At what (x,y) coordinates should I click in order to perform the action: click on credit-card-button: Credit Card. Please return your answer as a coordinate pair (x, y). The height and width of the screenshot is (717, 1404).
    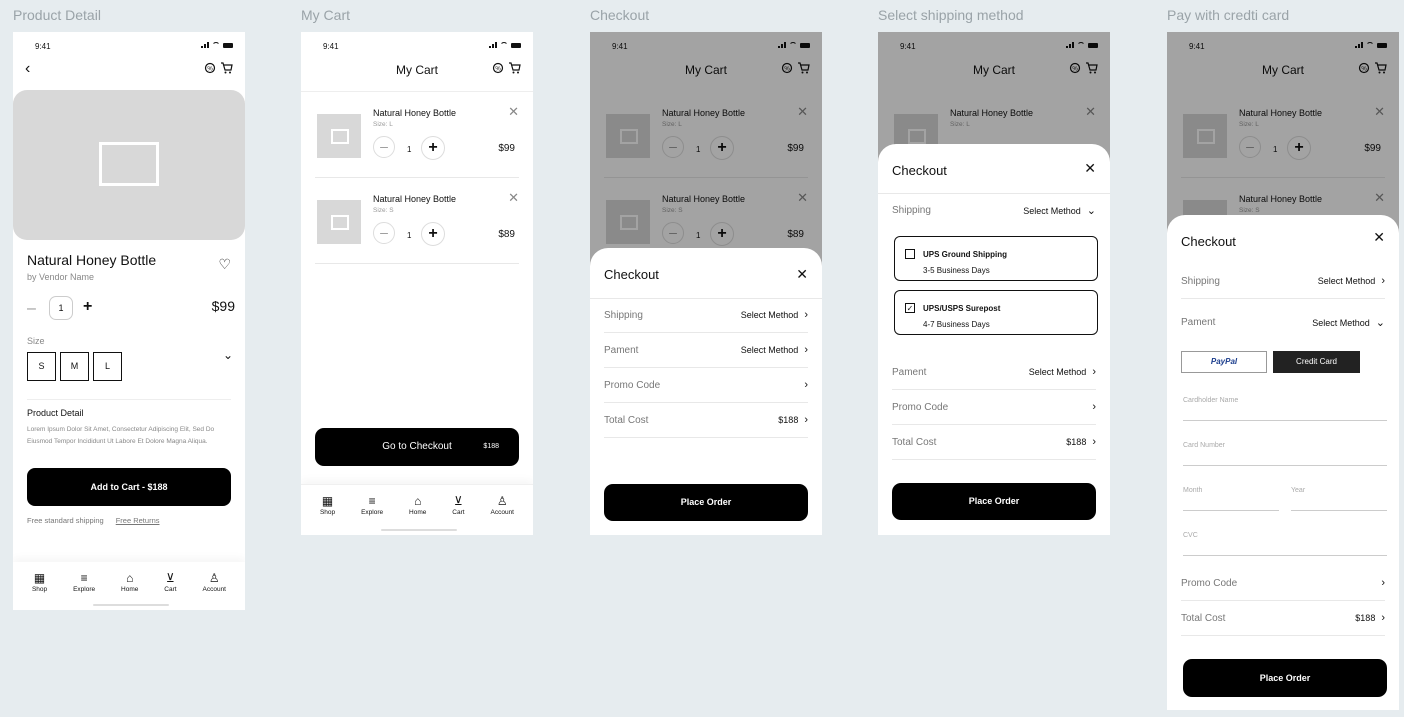
    Looking at the image, I should click on (1316, 362).